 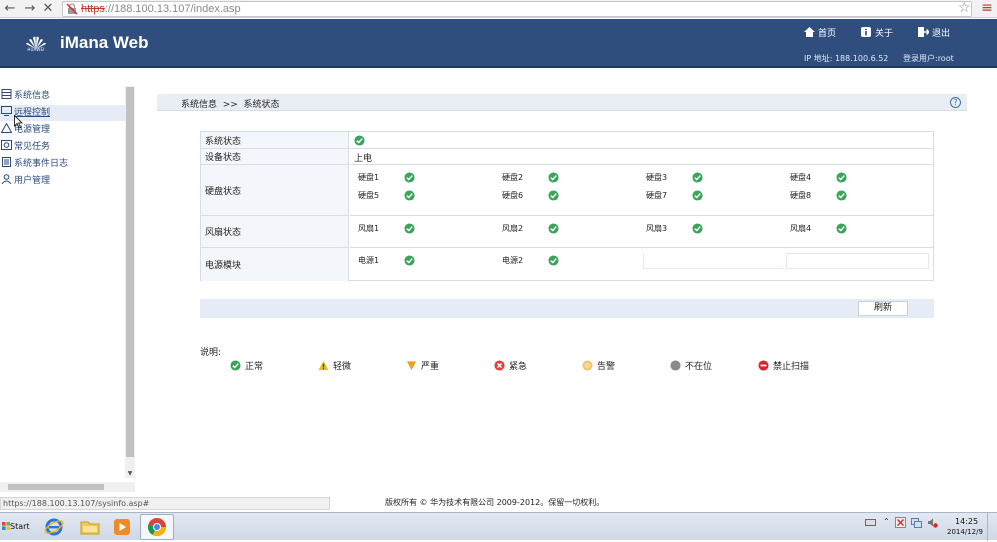 I want to click on start-label: Start, so click(x=20, y=526).